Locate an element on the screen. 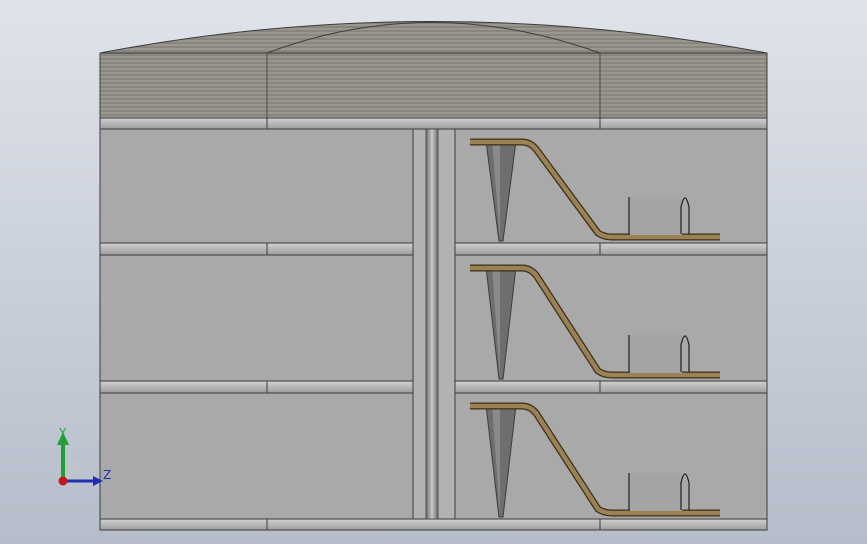  x-axis-dot-icon is located at coordinates (63, 481).